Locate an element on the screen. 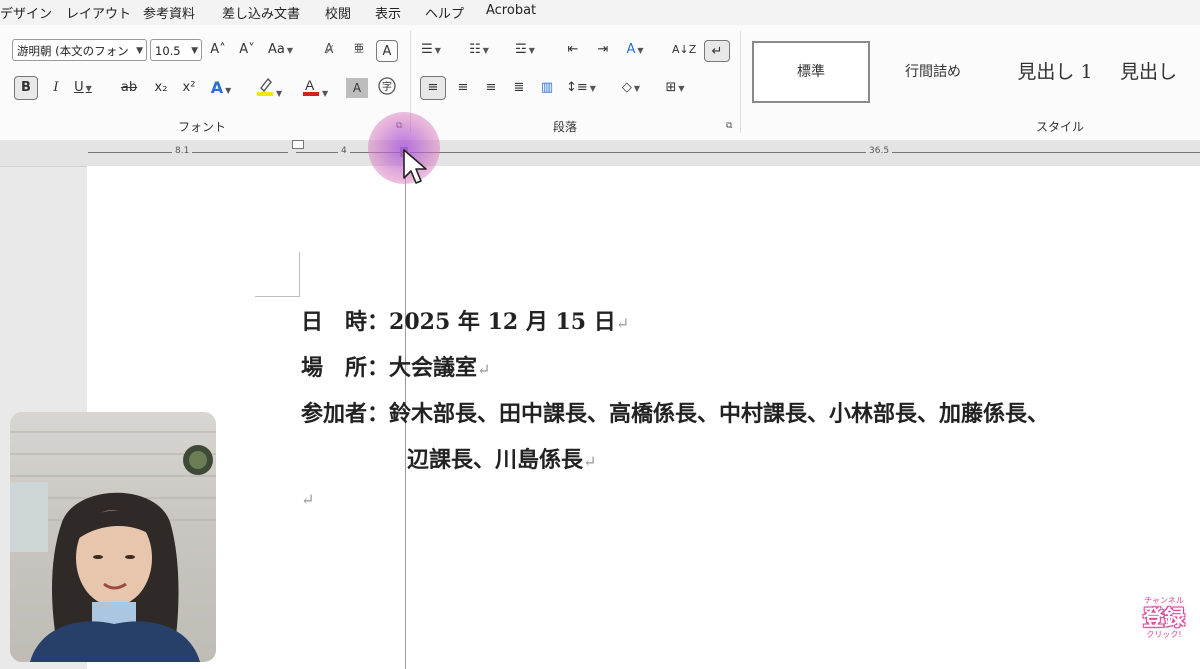 The width and height of the screenshot is (1200, 669). decrease-indent-icon: ⇤ is located at coordinates (573, 50).